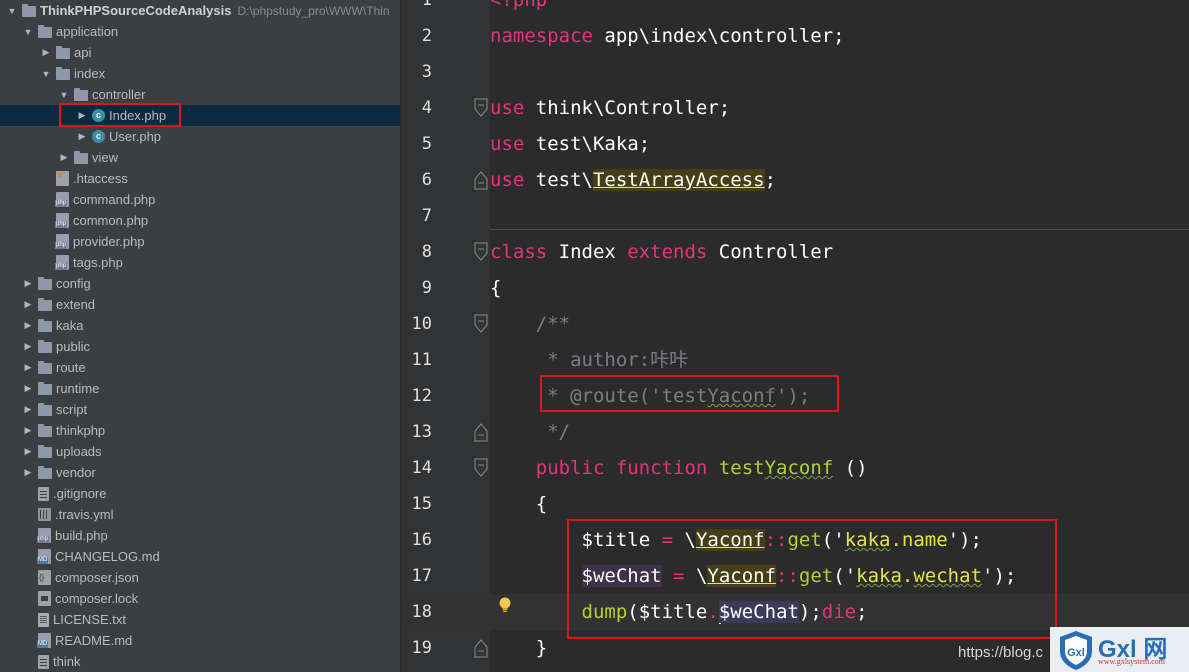 Image resolution: width=1189 pixels, height=672 pixels. I want to click on code-token: app\index\controller;, so click(718, 36).